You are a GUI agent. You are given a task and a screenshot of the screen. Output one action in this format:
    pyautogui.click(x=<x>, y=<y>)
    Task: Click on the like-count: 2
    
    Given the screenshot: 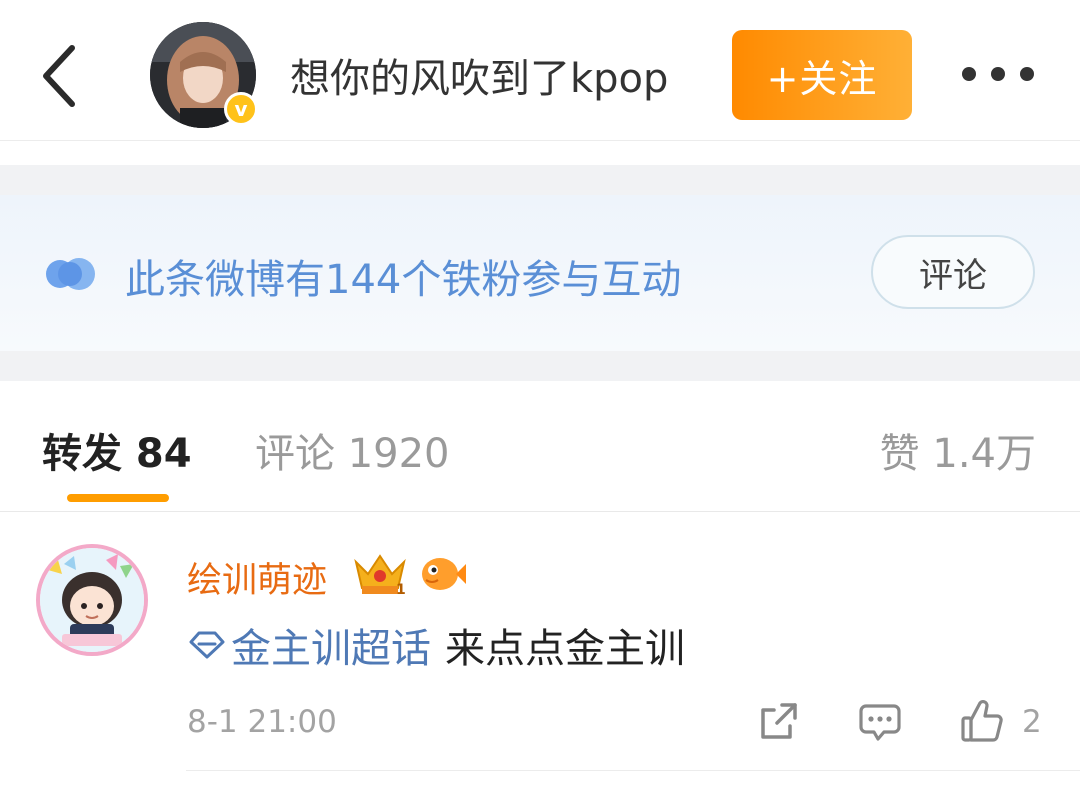 What is the action you would take?
    pyautogui.click(x=1032, y=722)
    